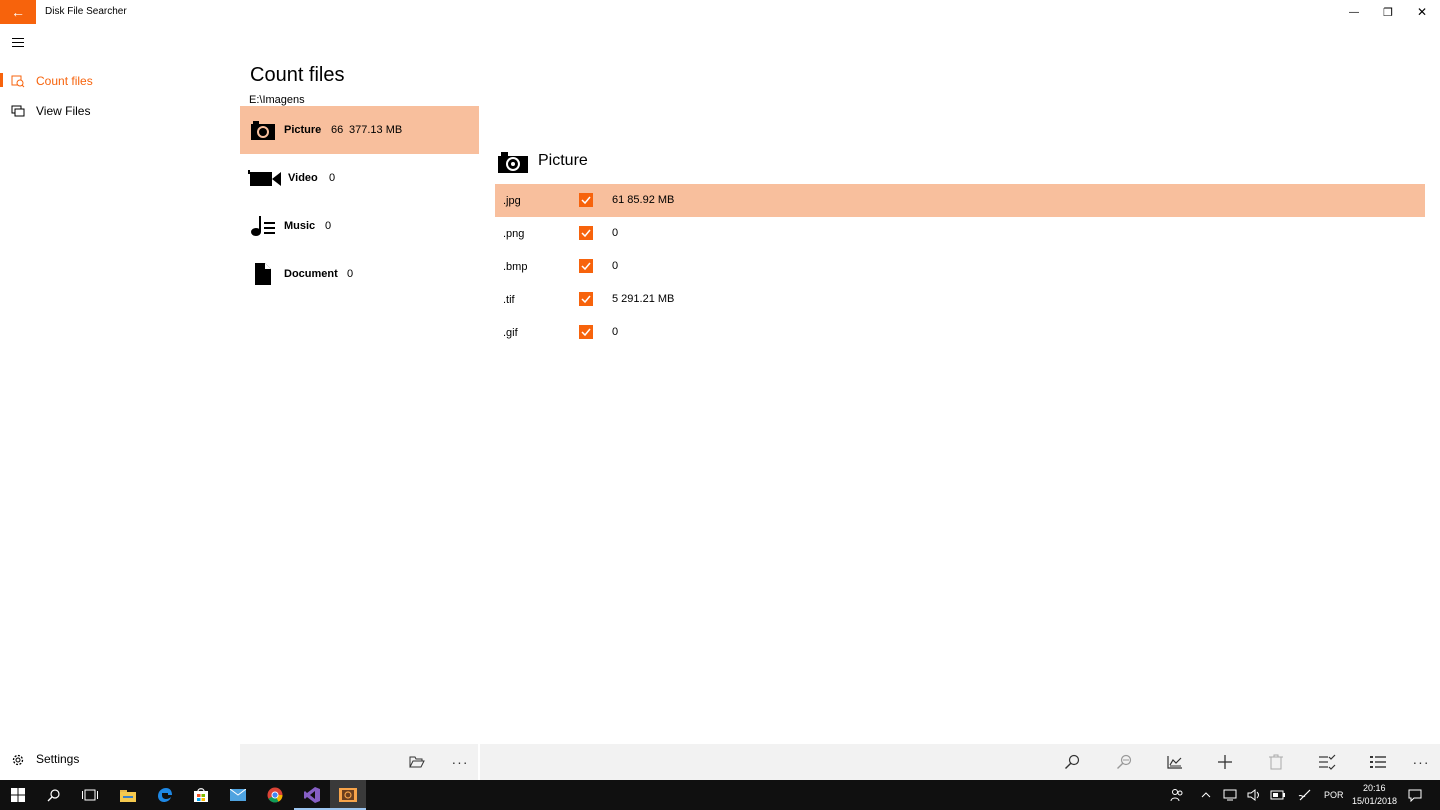  I want to click on chrome-icon, so click(275, 795).